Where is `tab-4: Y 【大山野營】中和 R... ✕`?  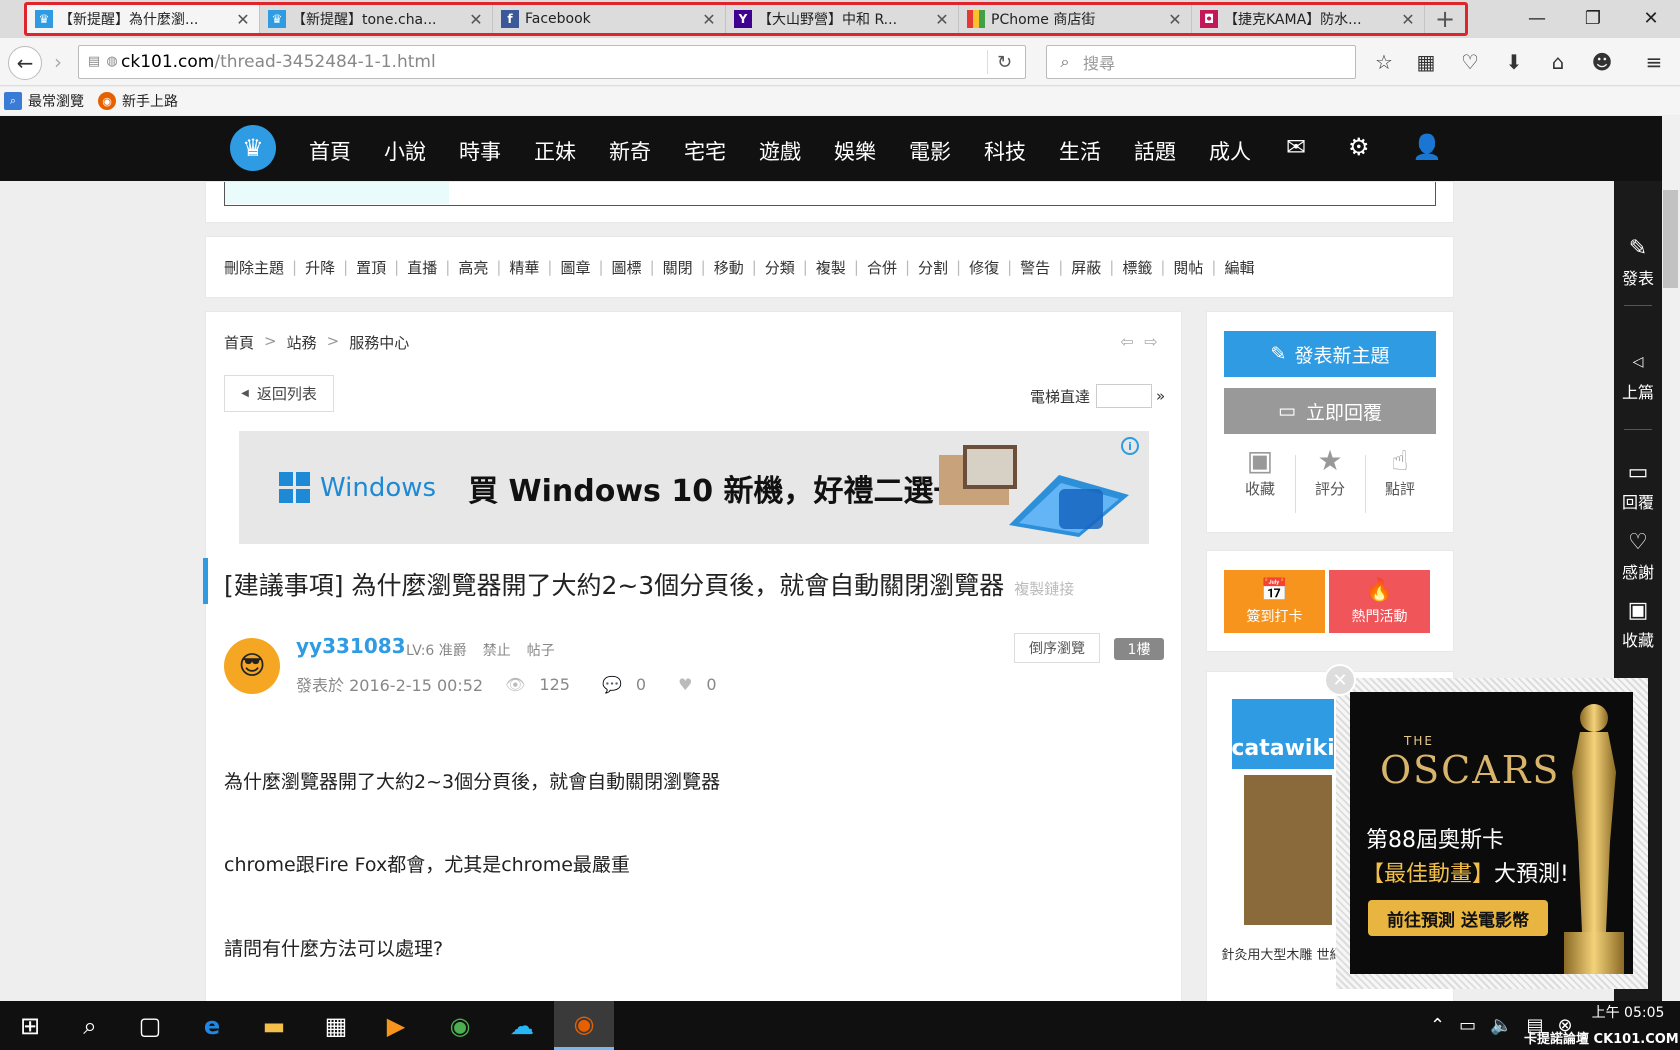
tab-4: Y 【大山野營】中和 R... ✕ is located at coordinates (842, 19).